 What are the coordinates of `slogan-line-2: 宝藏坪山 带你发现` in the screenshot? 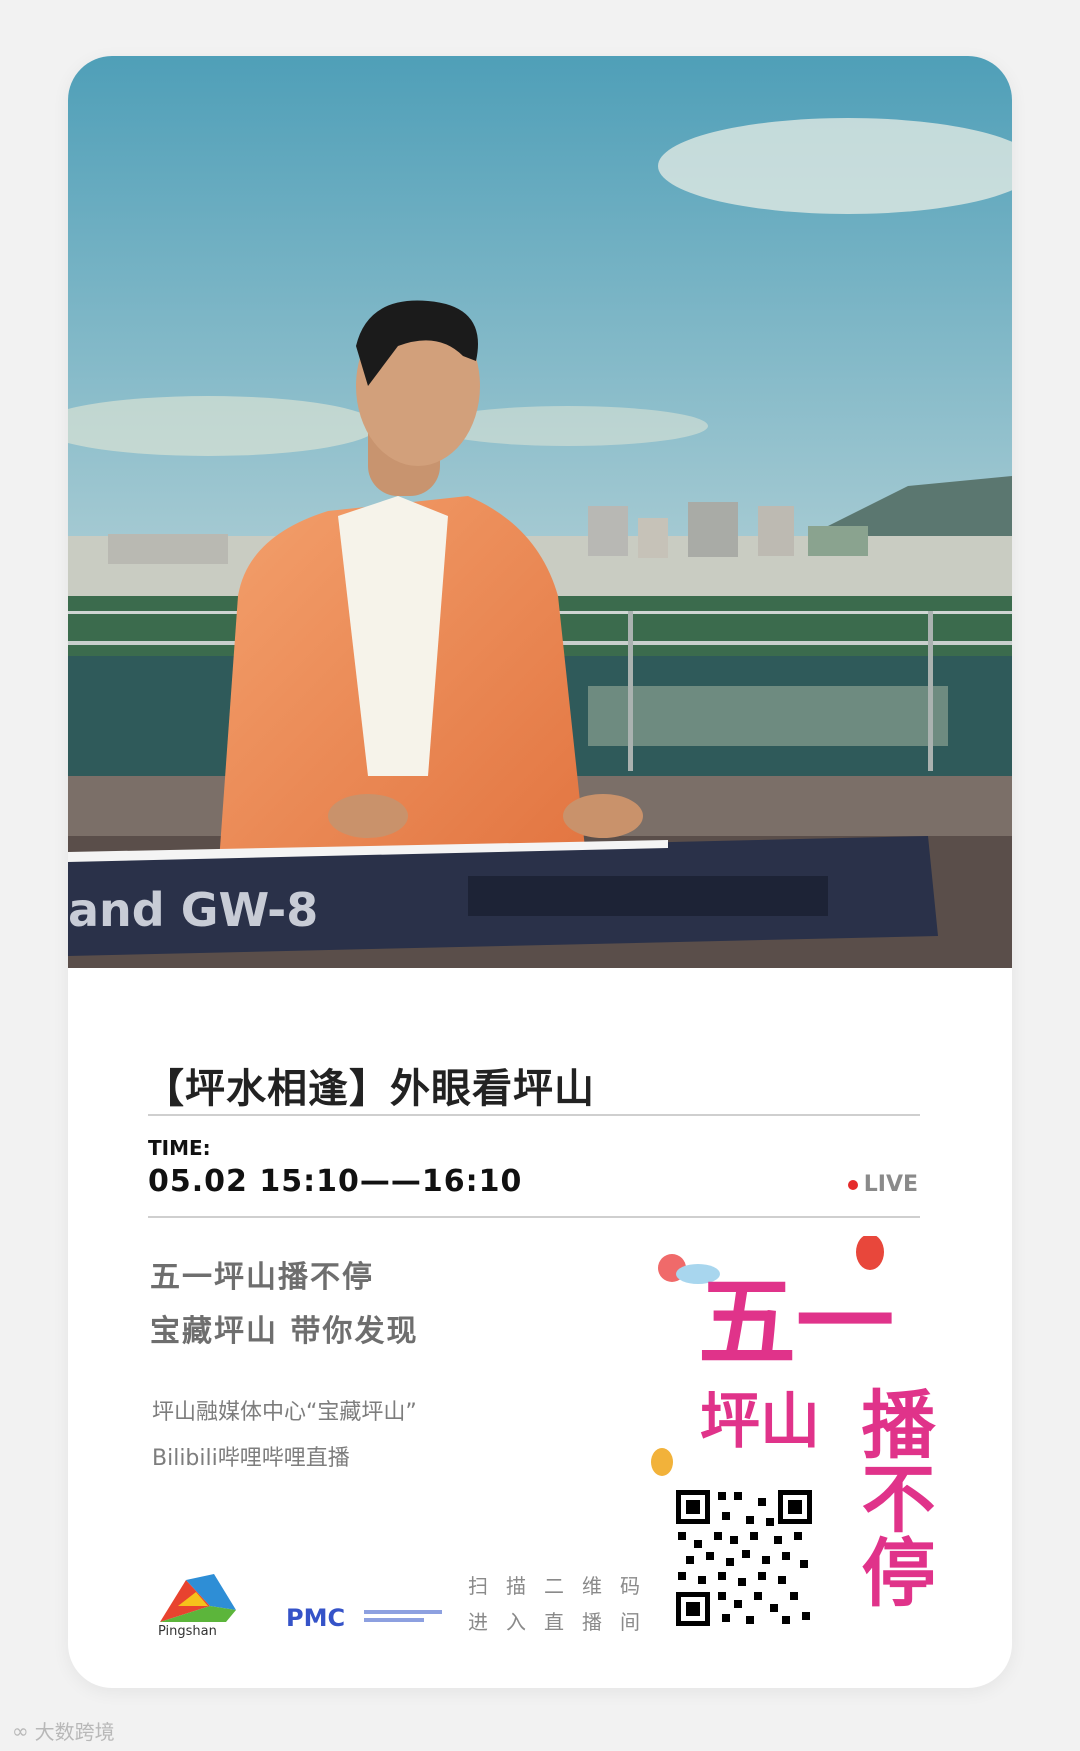 It's located at (284, 1331).